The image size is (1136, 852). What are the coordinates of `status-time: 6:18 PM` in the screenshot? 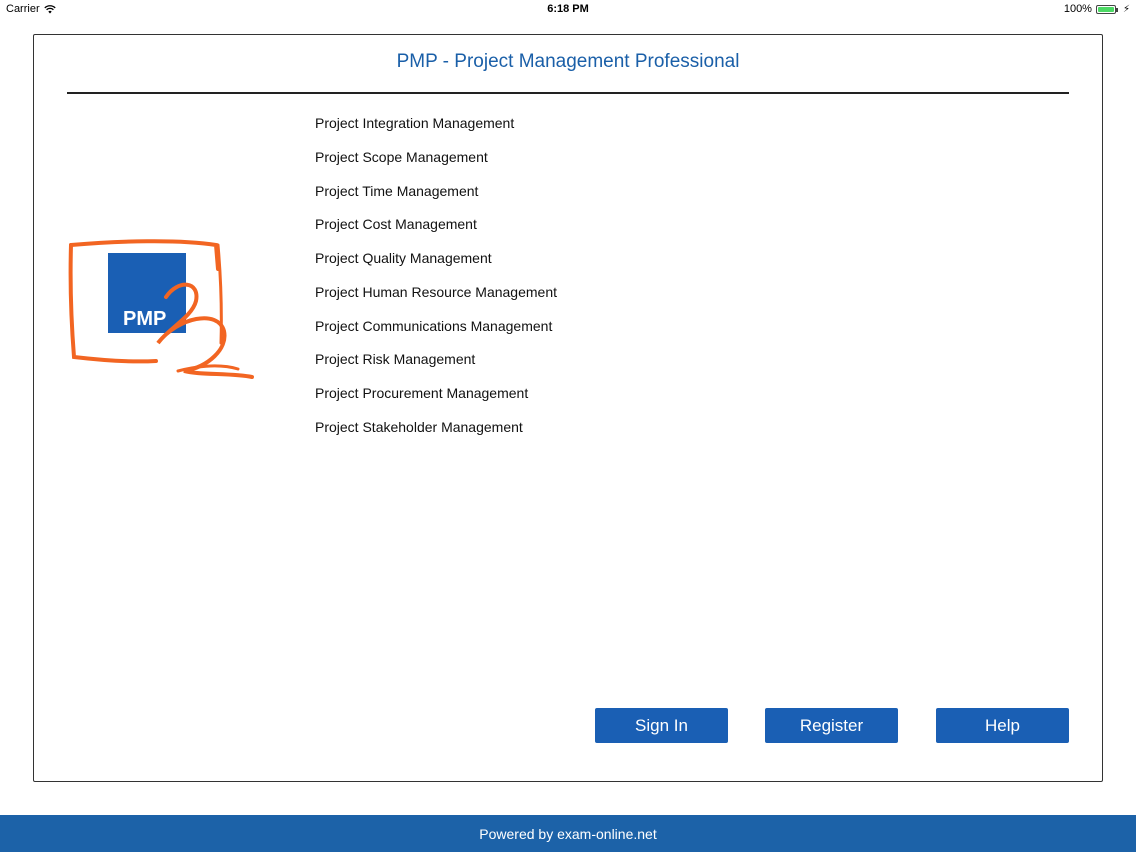 It's located at (568, 9).